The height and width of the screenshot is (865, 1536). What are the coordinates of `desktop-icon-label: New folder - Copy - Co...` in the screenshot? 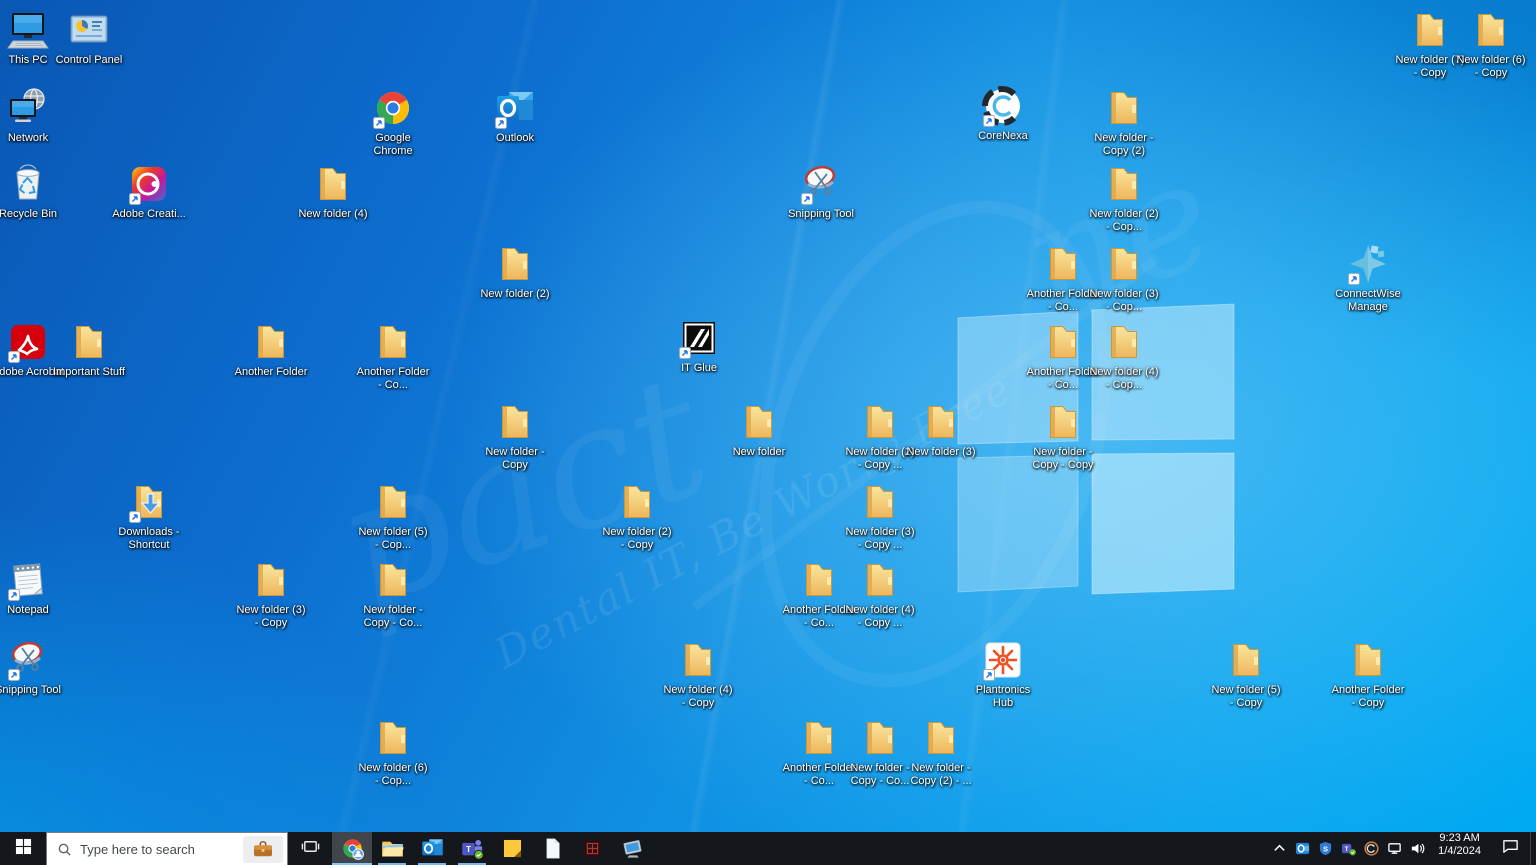 It's located at (393, 616).